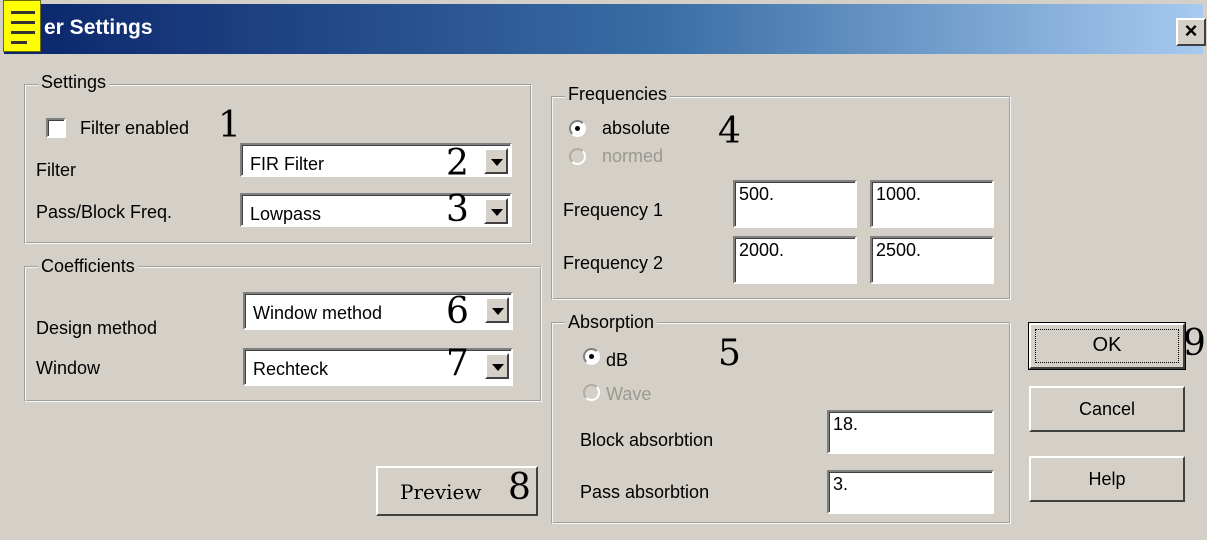 Image resolution: width=1207 pixels, height=540 pixels. Describe the element at coordinates (795, 204) in the screenshot. I see `frequency-1-a-input: 500.` at that location.